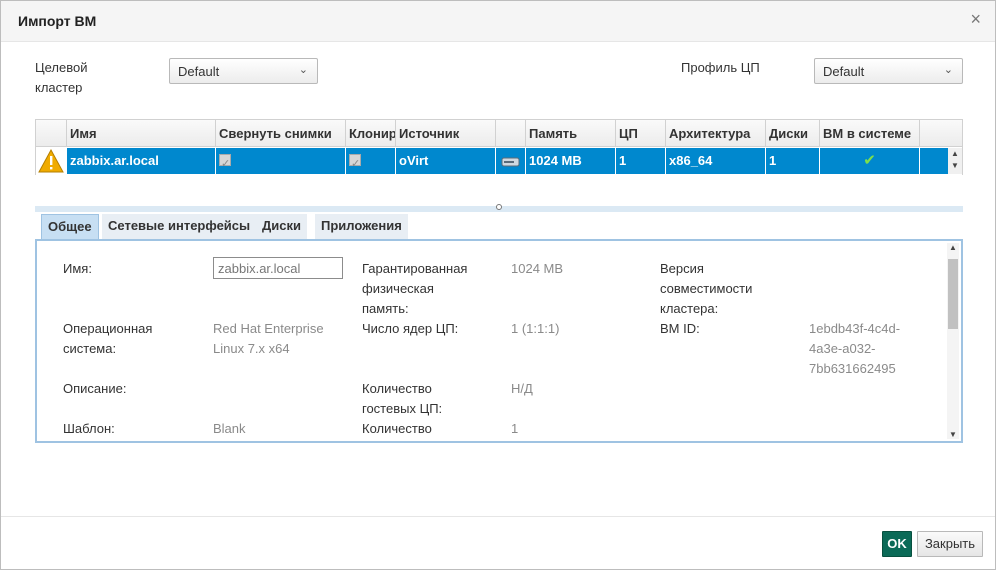  What do you see at coordinates (229, 428) in the screenshot?
I see `template-value: Blank` at bounding box center [229, 428].